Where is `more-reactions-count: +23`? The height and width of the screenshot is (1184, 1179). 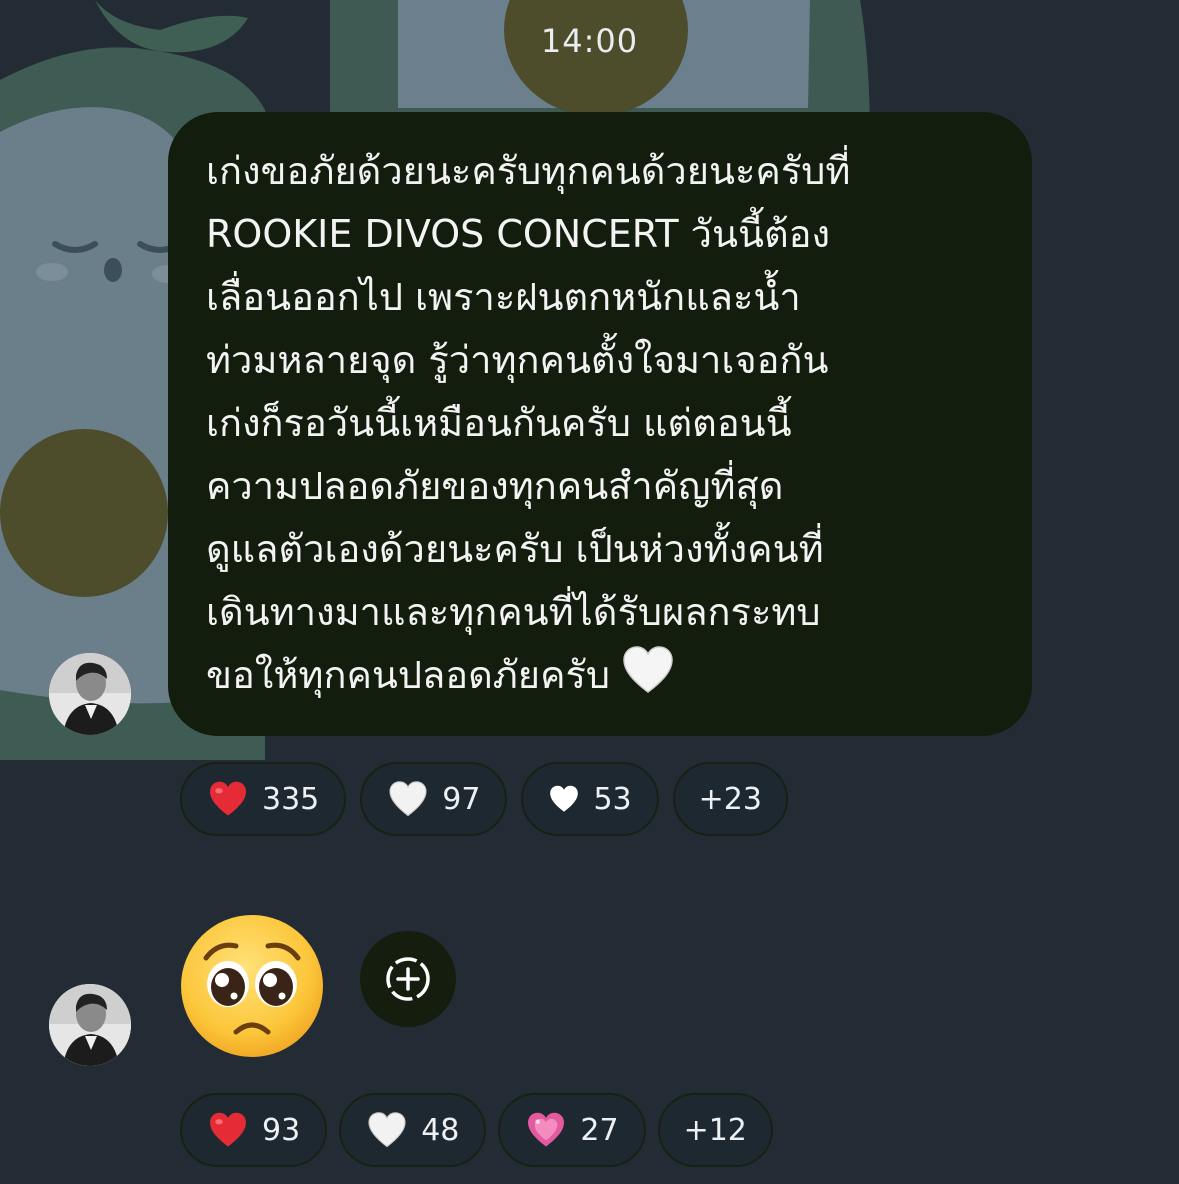 more-reactions-count: +23 is located at coordinates (730, 799).